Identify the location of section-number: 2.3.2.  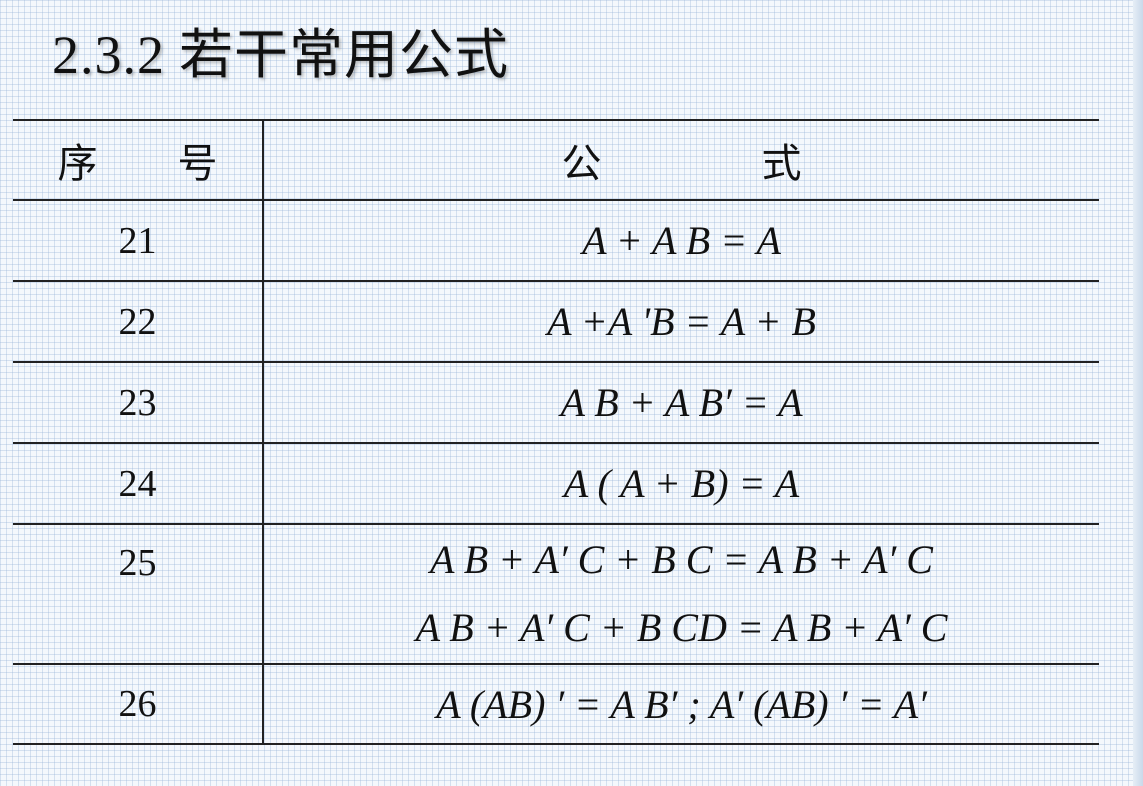
(108, 55).